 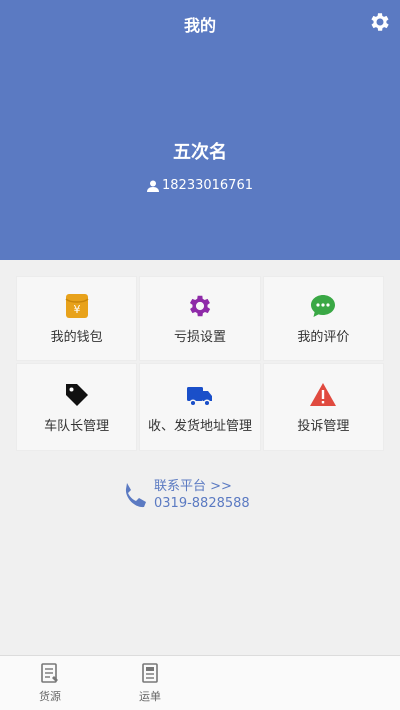 I want to click on chat-icon, so click(x=323, y=306).